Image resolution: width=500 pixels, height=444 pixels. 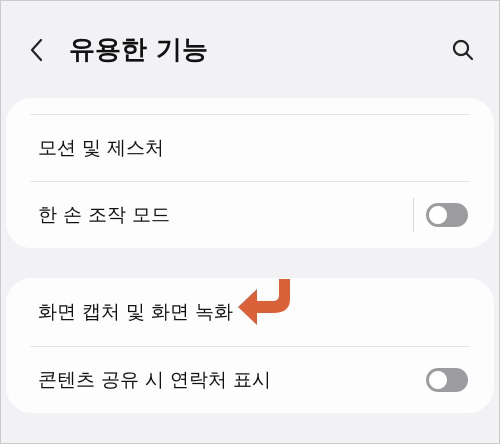 What do you see at coordinates (250, 147) in the screenshot?
I see `settings-item: 모션 및 제스처` at bounding box center [250, 147].